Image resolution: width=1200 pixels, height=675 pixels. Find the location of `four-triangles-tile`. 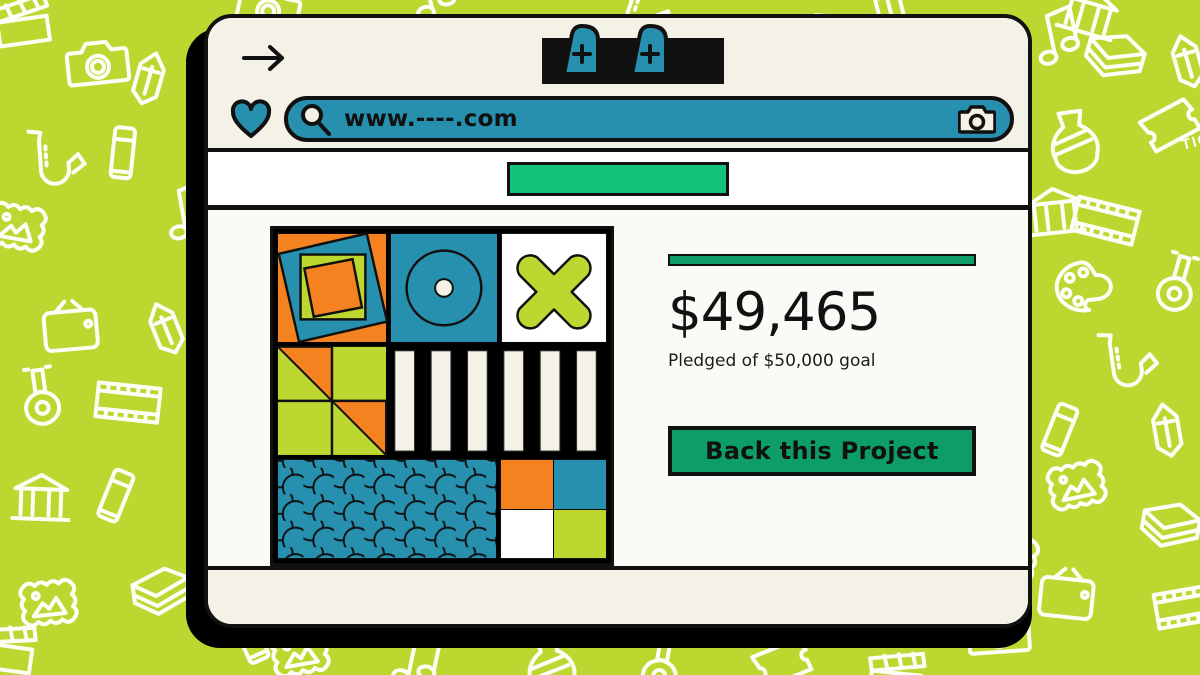

four-triangles-tile is located at coordinates (331, 401).